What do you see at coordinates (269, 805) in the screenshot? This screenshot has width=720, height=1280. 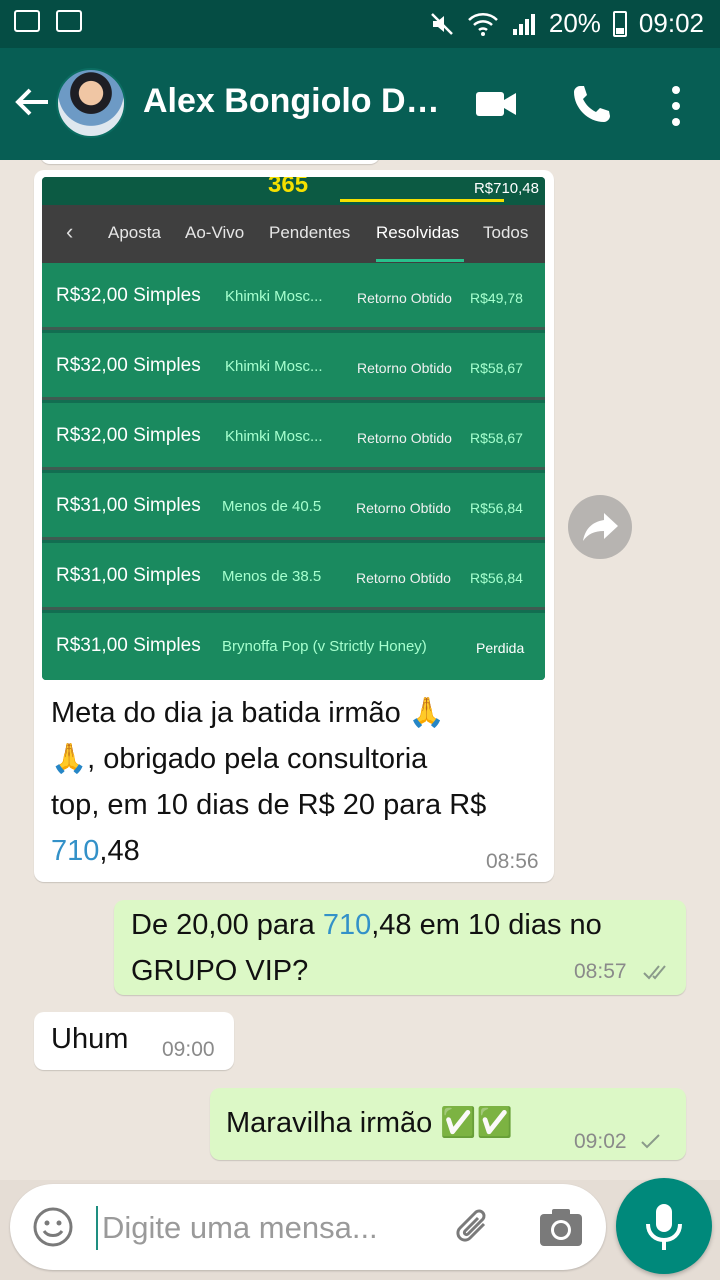 I see `message-line: top, em 10 dias de R$ 20 para R$` at bounding box center [269, 805].